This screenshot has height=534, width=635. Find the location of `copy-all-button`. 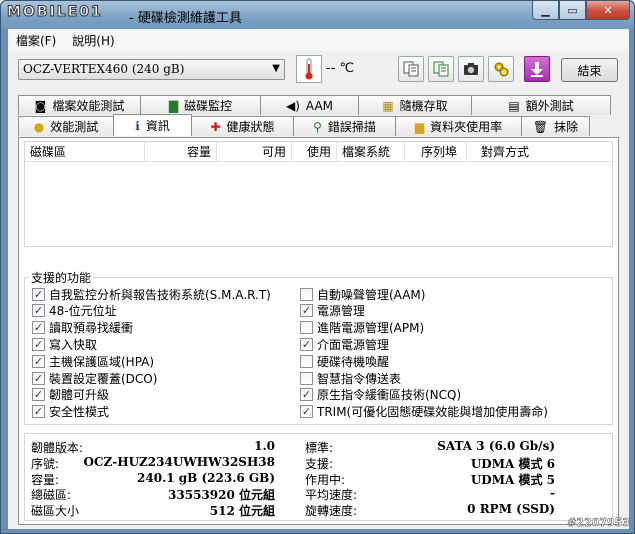

copy-all-button is located at coordinates (441, 69).